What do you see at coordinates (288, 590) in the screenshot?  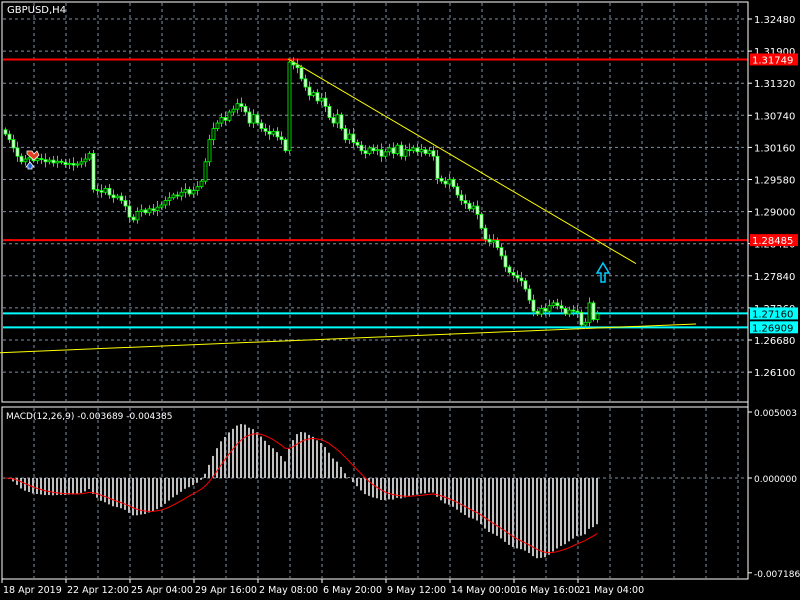 I see `time-tick-label: 2 May 08:00` at bounding box center [288, 590].